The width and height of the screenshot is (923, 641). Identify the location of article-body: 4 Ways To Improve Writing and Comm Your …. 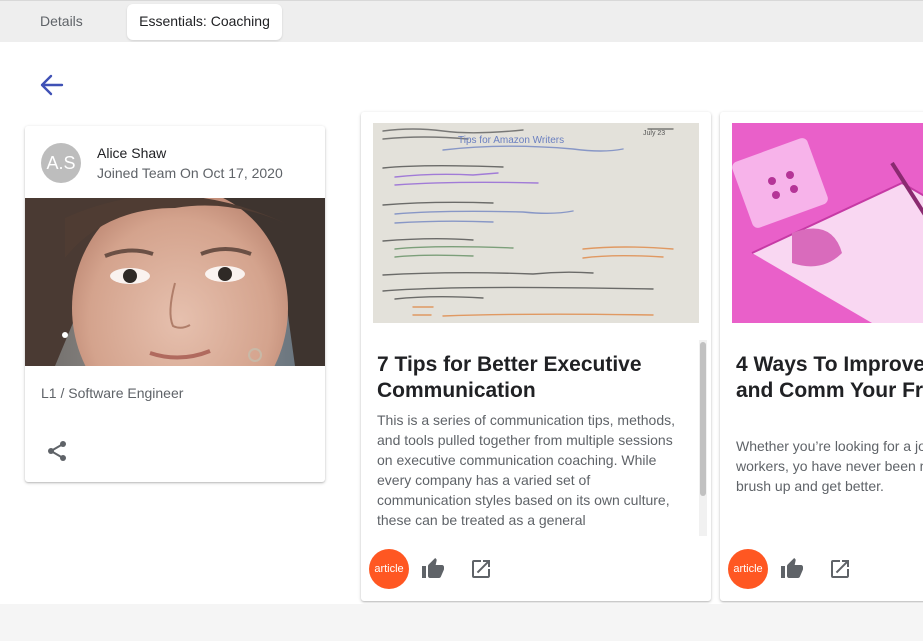
(821, 435).